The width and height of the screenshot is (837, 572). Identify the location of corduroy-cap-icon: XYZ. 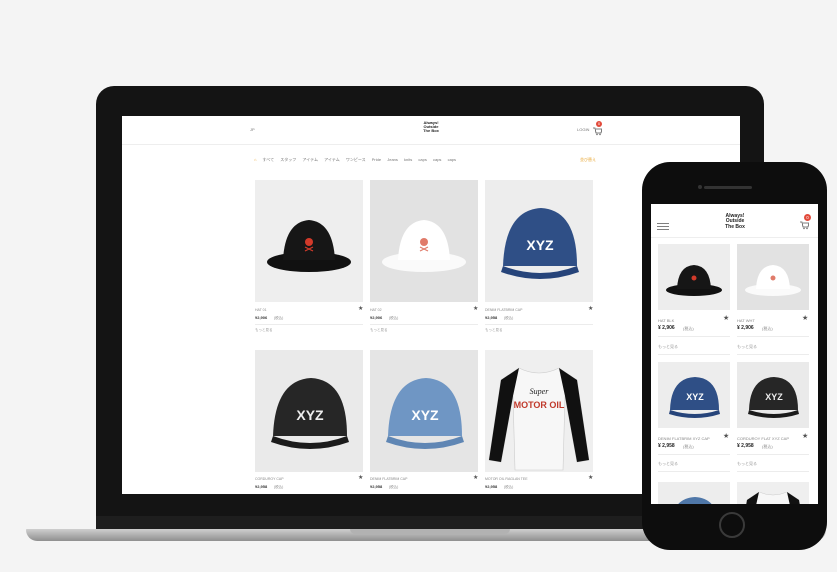
(310, 413).